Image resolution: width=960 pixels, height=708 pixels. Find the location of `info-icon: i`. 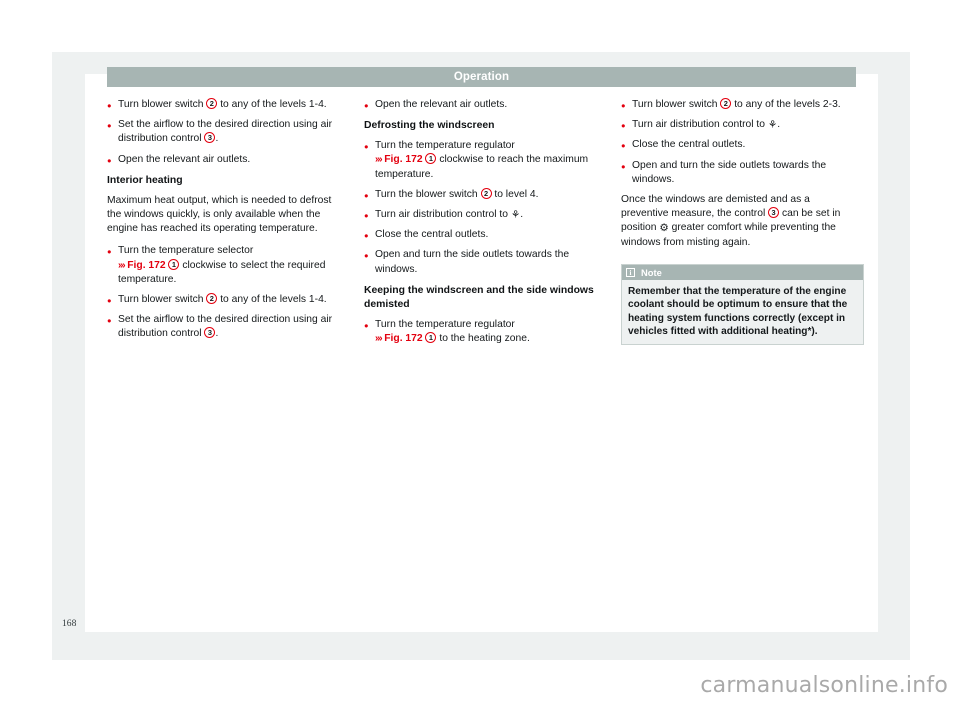

info-icon: i is located at coordinates (630, 272).